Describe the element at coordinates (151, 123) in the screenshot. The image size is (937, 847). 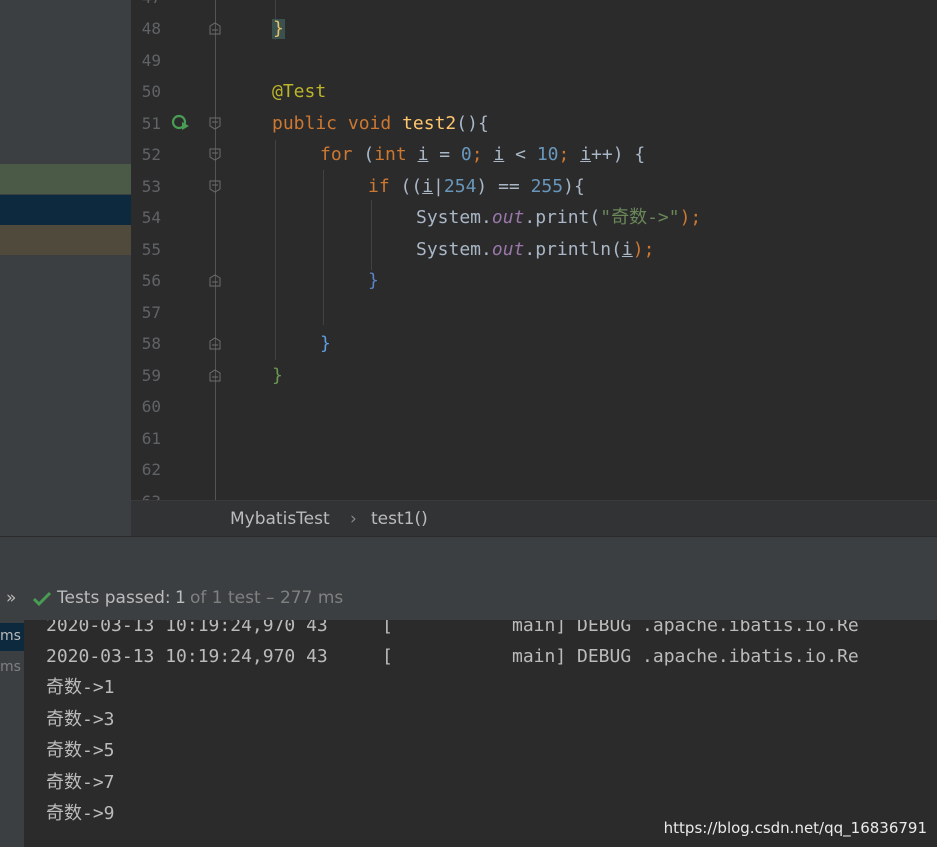
I see `line-number: 51` at that location.